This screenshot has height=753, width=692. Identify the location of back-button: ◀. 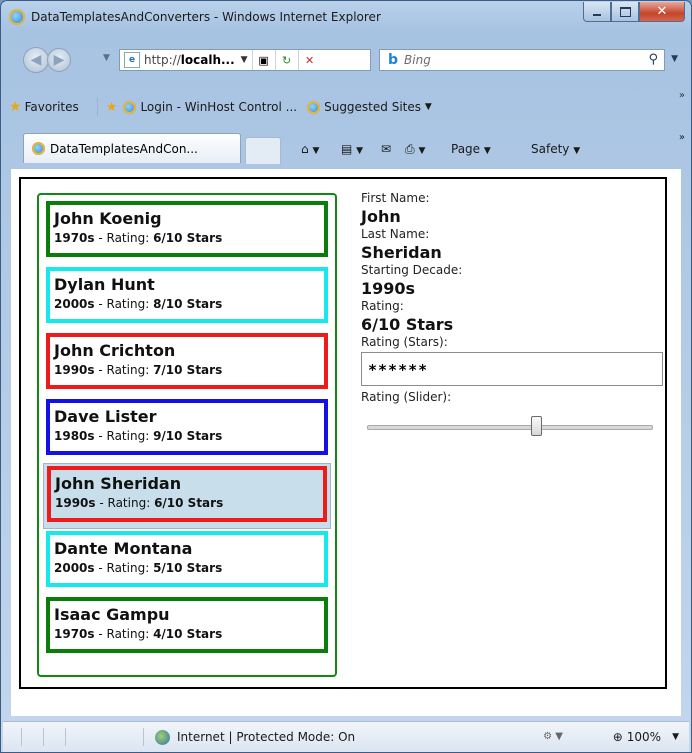
(36, 60).